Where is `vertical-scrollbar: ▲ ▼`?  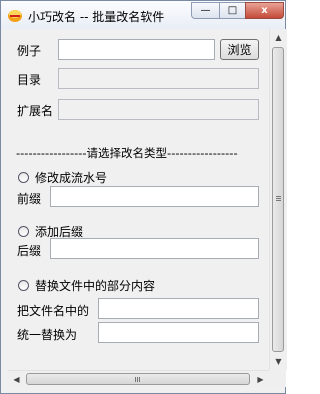 vertical-scrollbar: ▲ ▼ is located at coordinates (278, 199).